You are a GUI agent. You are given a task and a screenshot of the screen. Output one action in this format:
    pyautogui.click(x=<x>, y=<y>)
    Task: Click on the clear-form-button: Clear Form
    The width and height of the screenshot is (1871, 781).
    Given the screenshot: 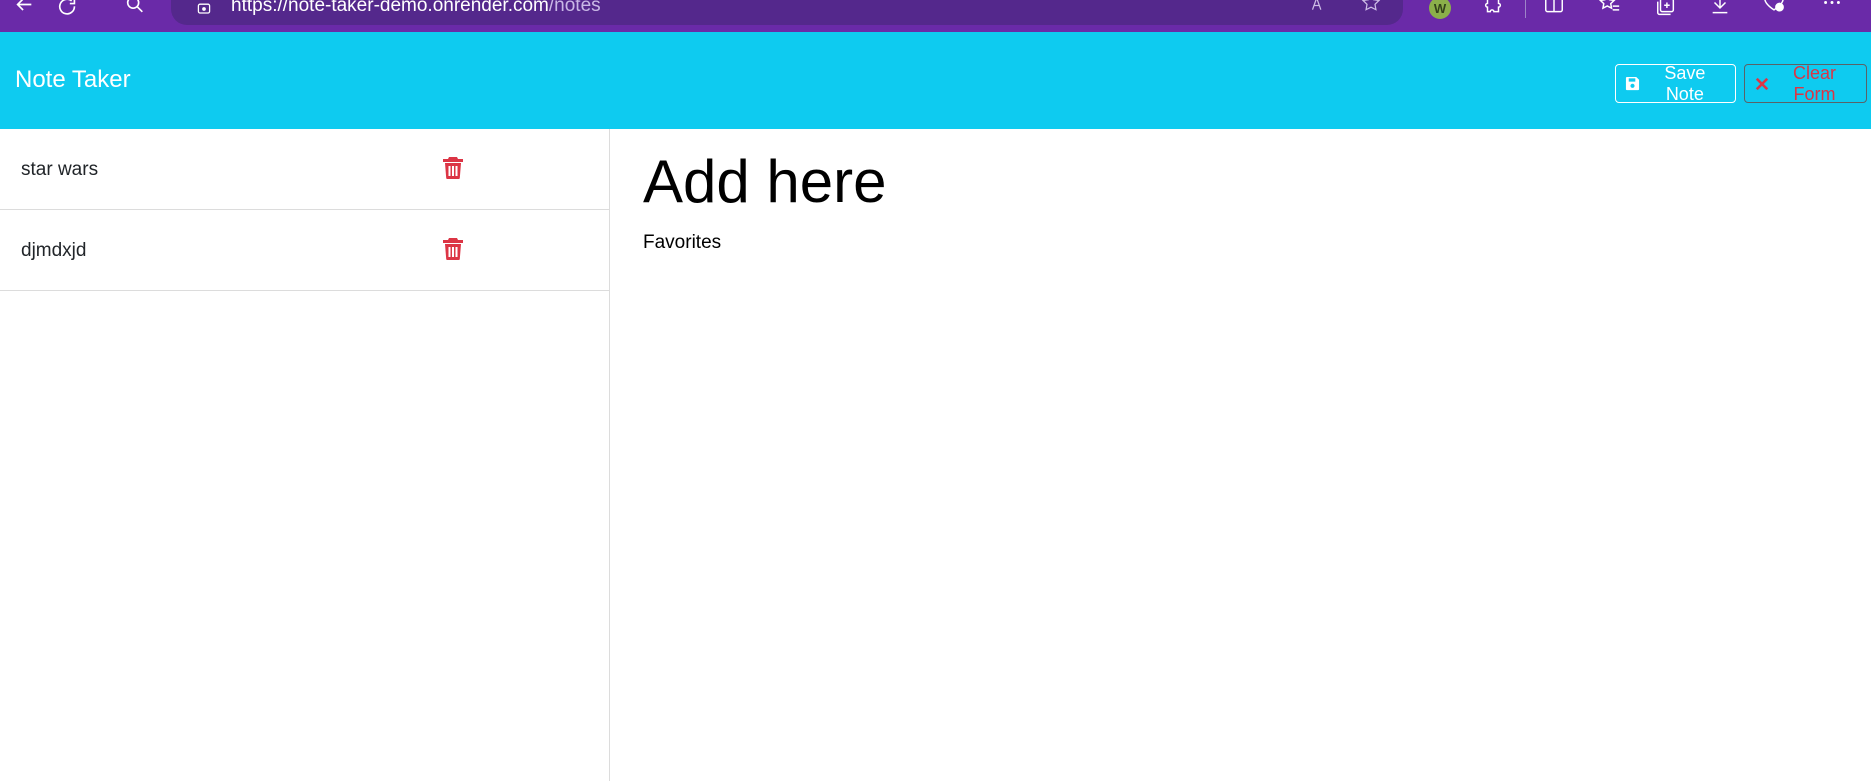 What is the action you would take?
    pyautogui.click(x=1805, y=83)
    